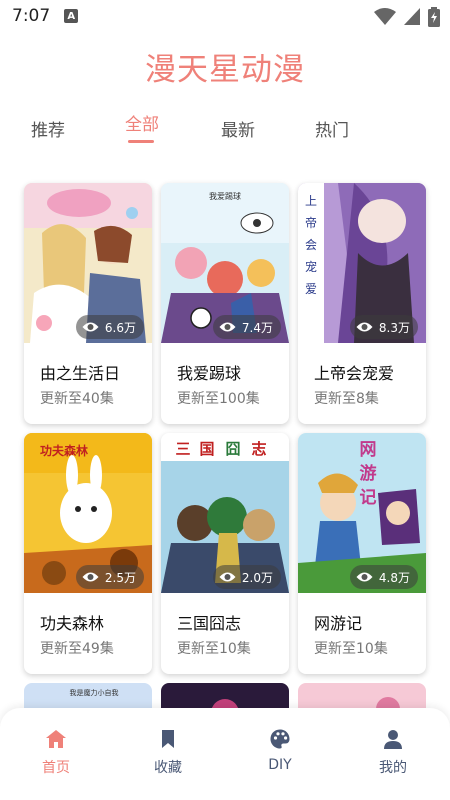 Image resolution: width=450 pixels, height=800 pixels. What do you see at coordinates (88, 303) in the screenshot?
I see `comic-card: 6.6万 由之生活日 更新至40集` at bounding box center [88, 303].